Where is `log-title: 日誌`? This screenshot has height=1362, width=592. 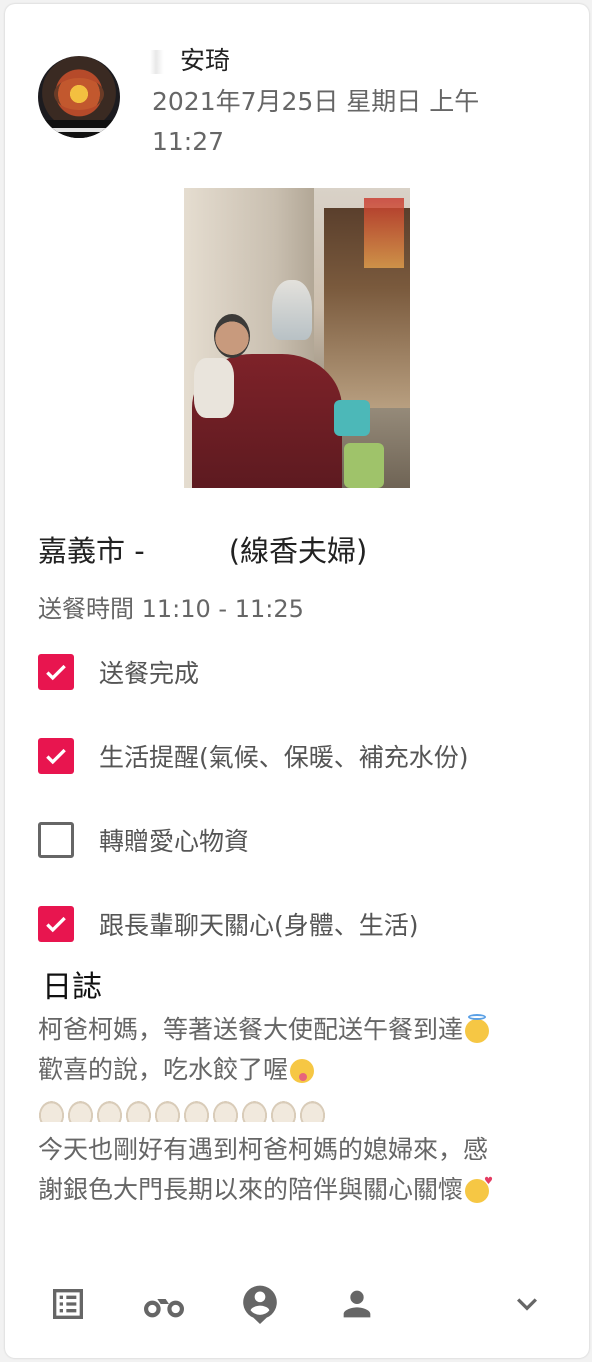 log-title: 日誌 is located at coordinates (72, 987).